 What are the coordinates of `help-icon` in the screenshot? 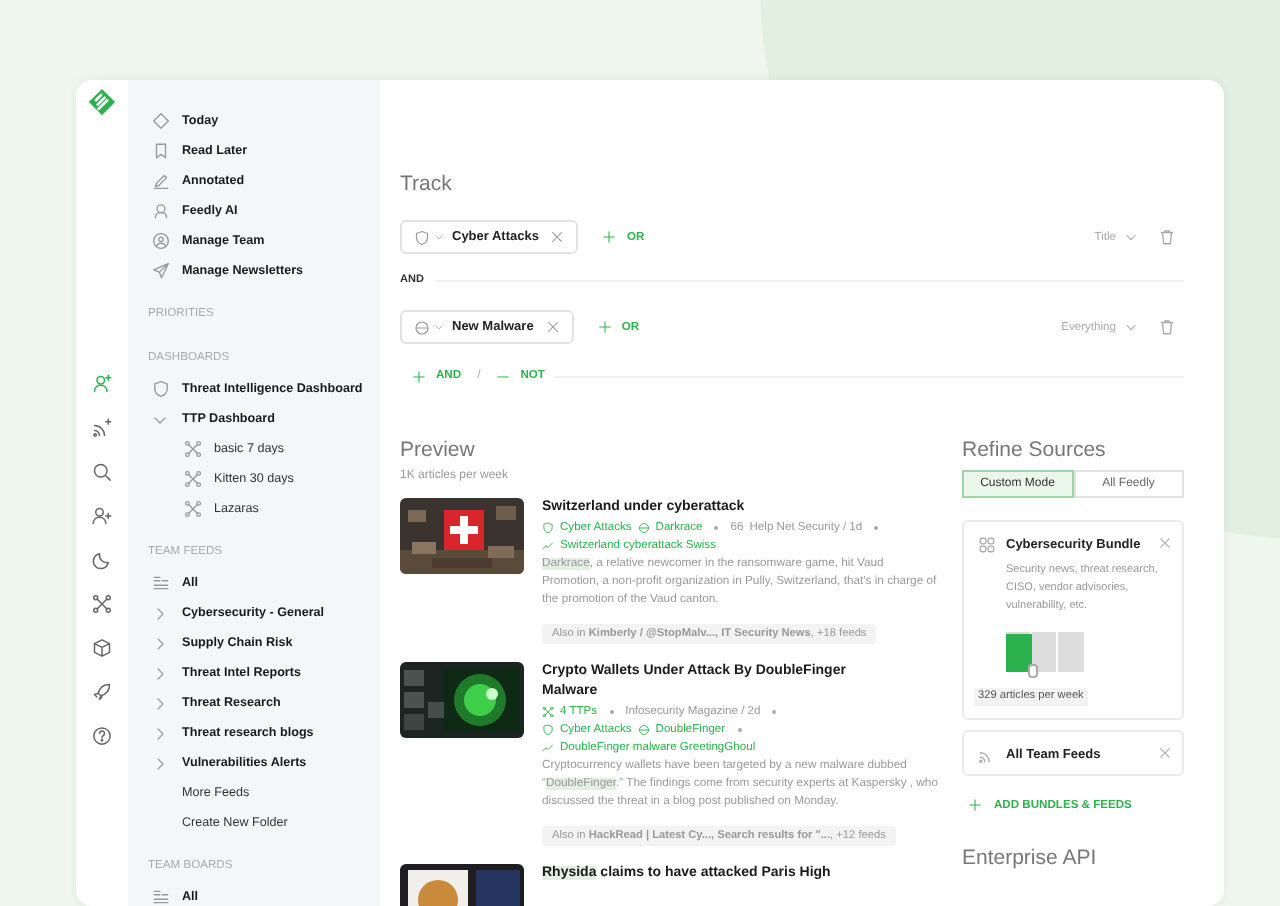 It's located at (102, 736).